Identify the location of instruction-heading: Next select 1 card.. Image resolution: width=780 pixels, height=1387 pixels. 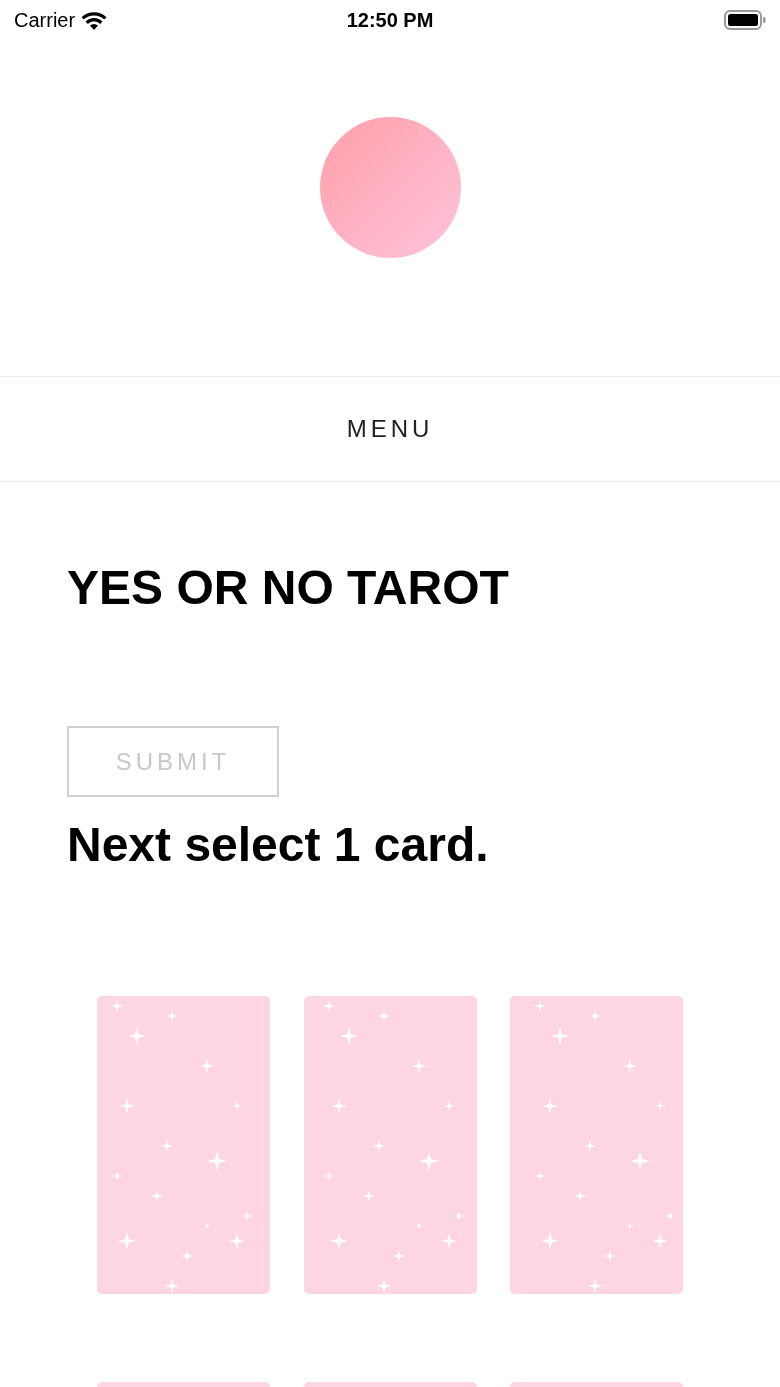
(278, 845).